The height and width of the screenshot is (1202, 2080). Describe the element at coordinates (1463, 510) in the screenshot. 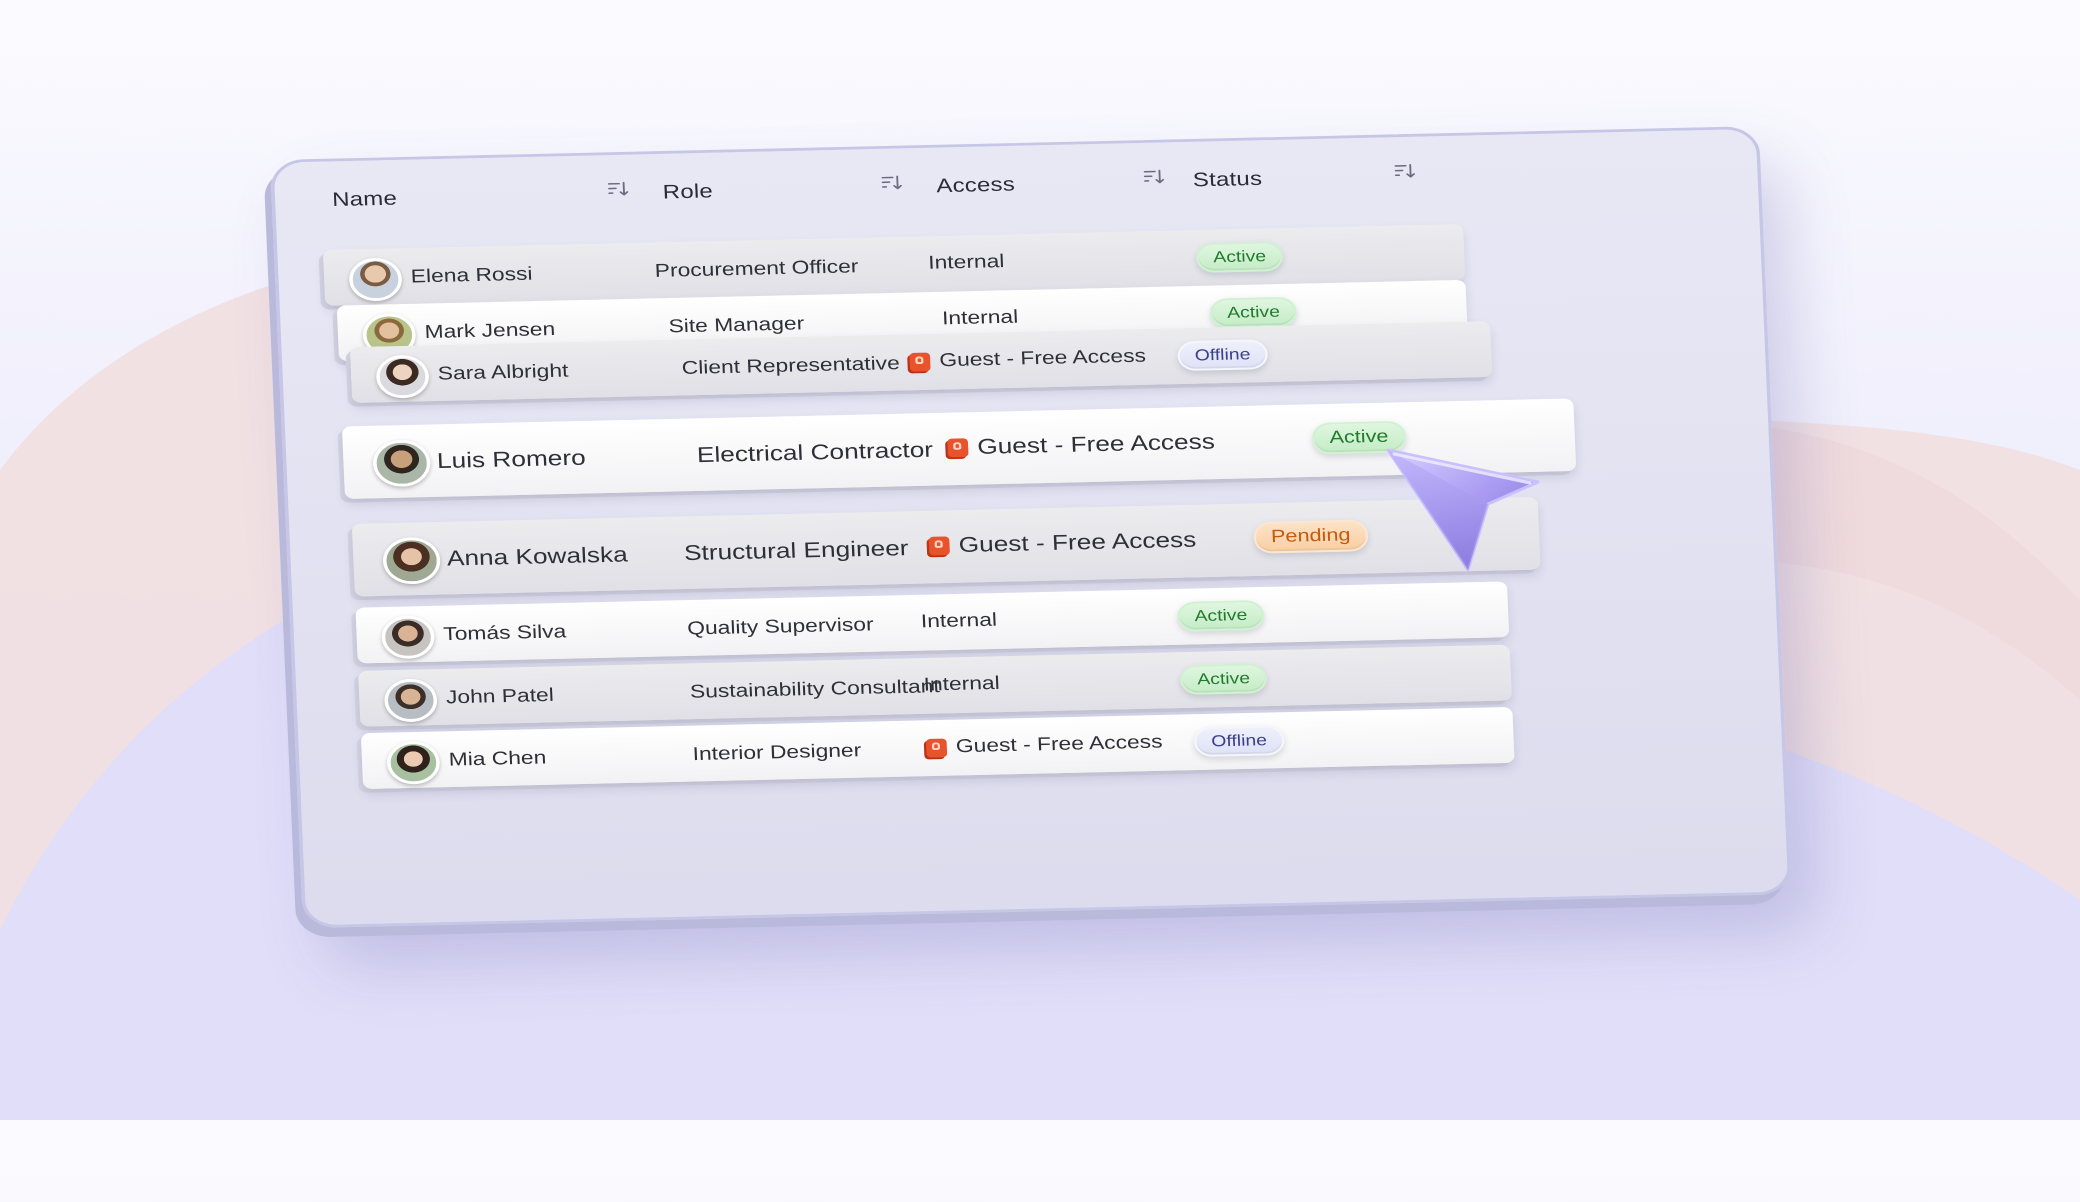

I see `cursor-arrow-icon` at that location.